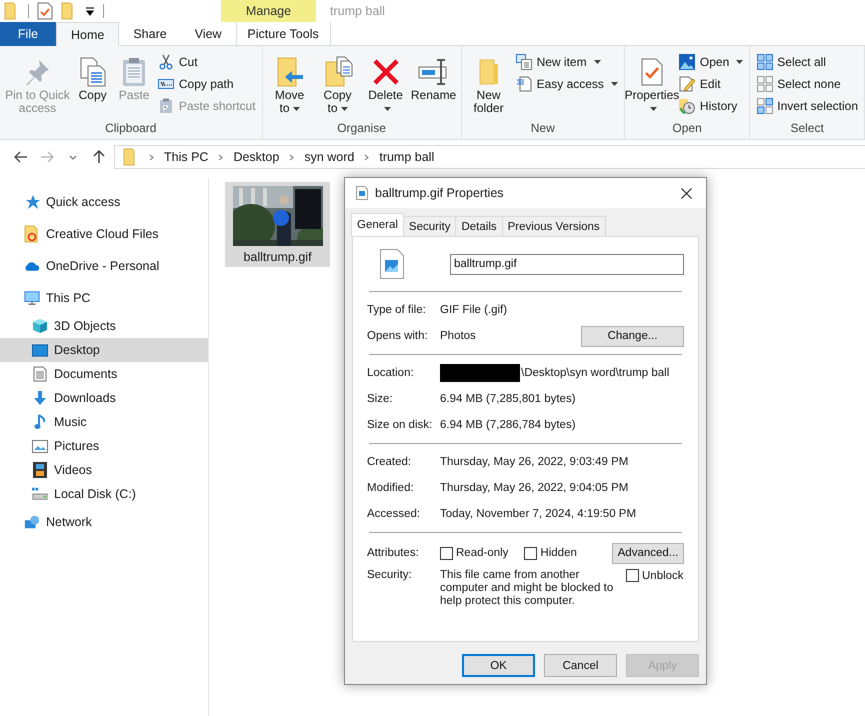  What do you see at coordinates (32, 202) in the screenshot?
I see `star-icon` at bounding box center [32, 202].